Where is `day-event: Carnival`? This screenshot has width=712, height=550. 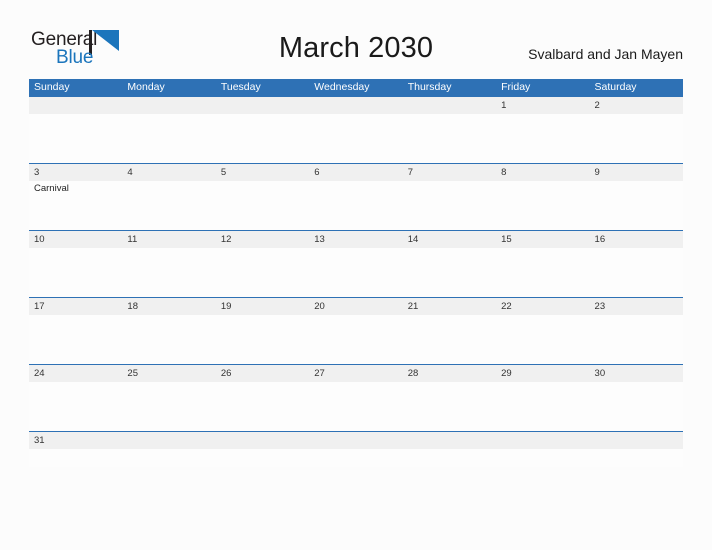 day-event: Carnival is located at coordinates (51, 188).